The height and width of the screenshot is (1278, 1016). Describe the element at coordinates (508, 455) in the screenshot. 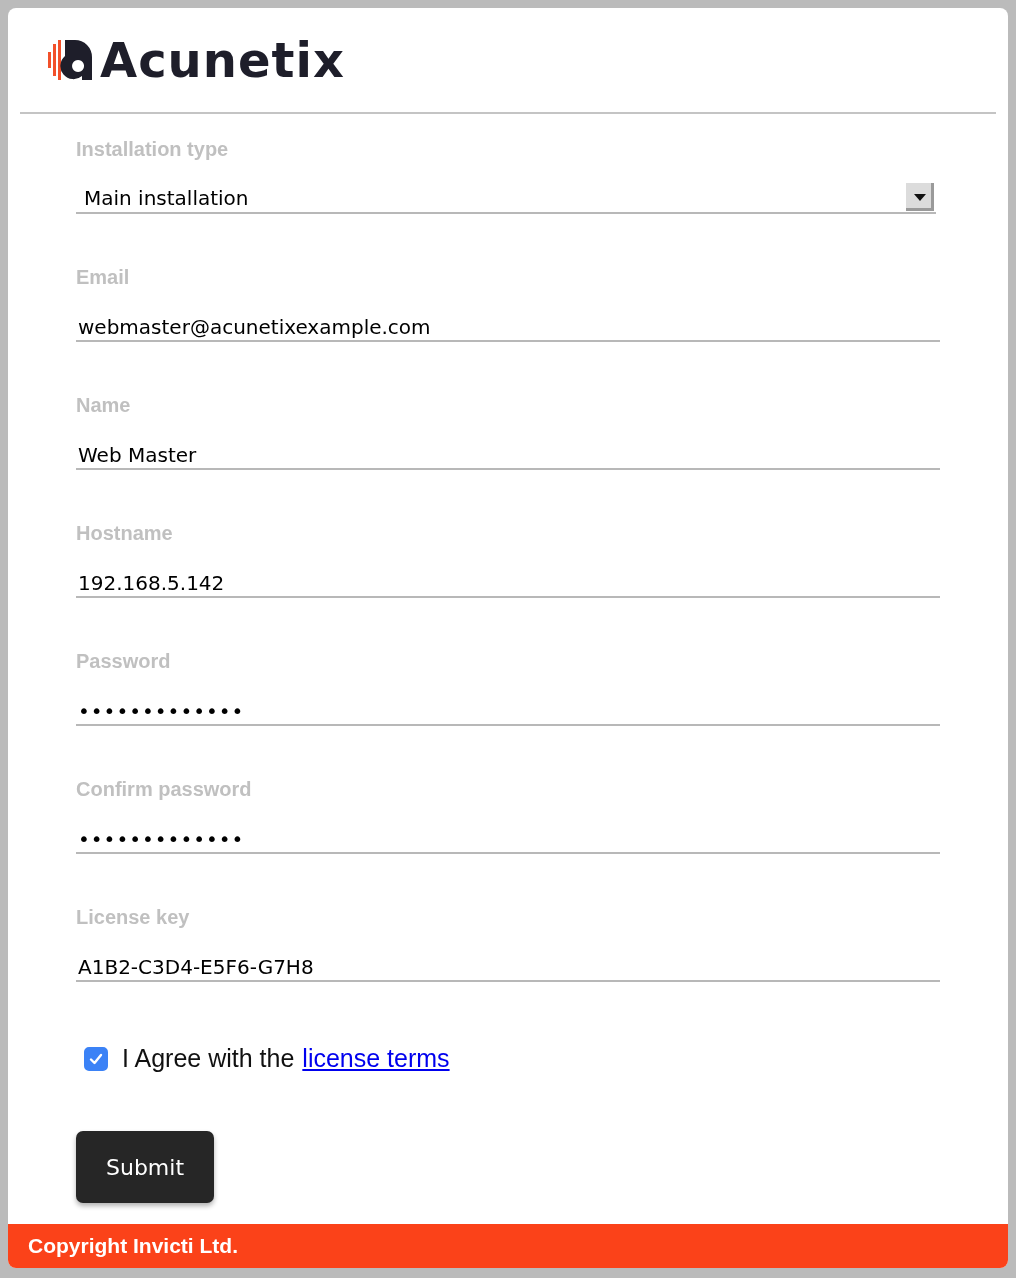

I see `input-field: Web Master` at that location.